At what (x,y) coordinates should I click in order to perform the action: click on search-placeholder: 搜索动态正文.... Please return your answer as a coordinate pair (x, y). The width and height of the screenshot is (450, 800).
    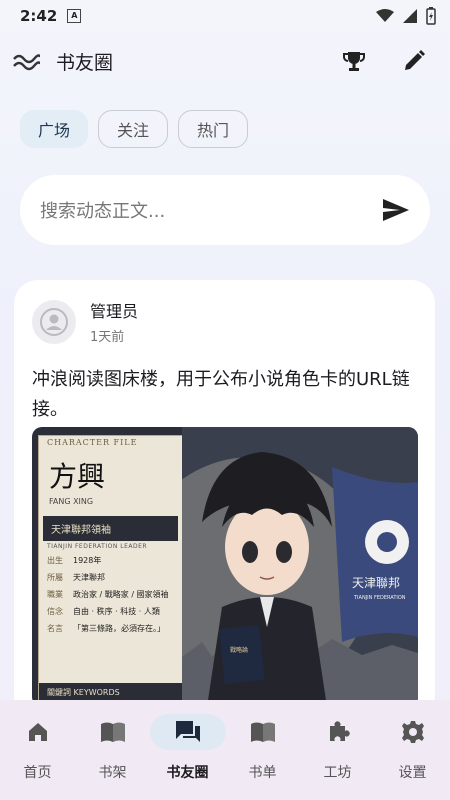
    Looking at the image, I should click on (103, 211).